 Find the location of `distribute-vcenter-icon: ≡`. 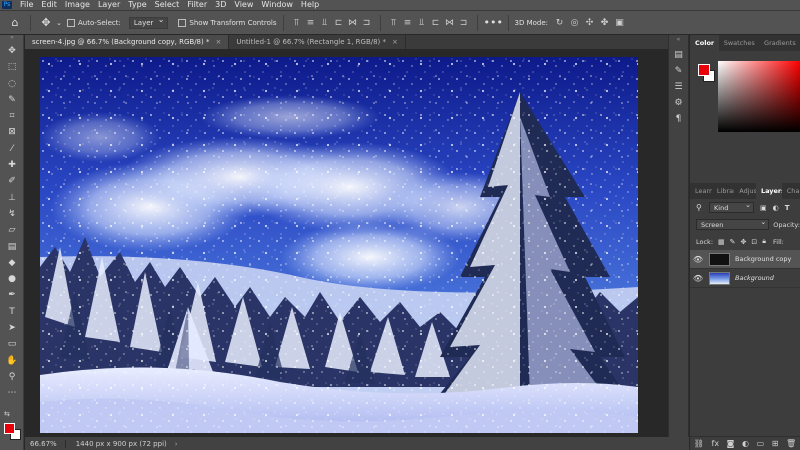

distribute-vcenter-icon: ≡ is located at coordinates (408, 23).